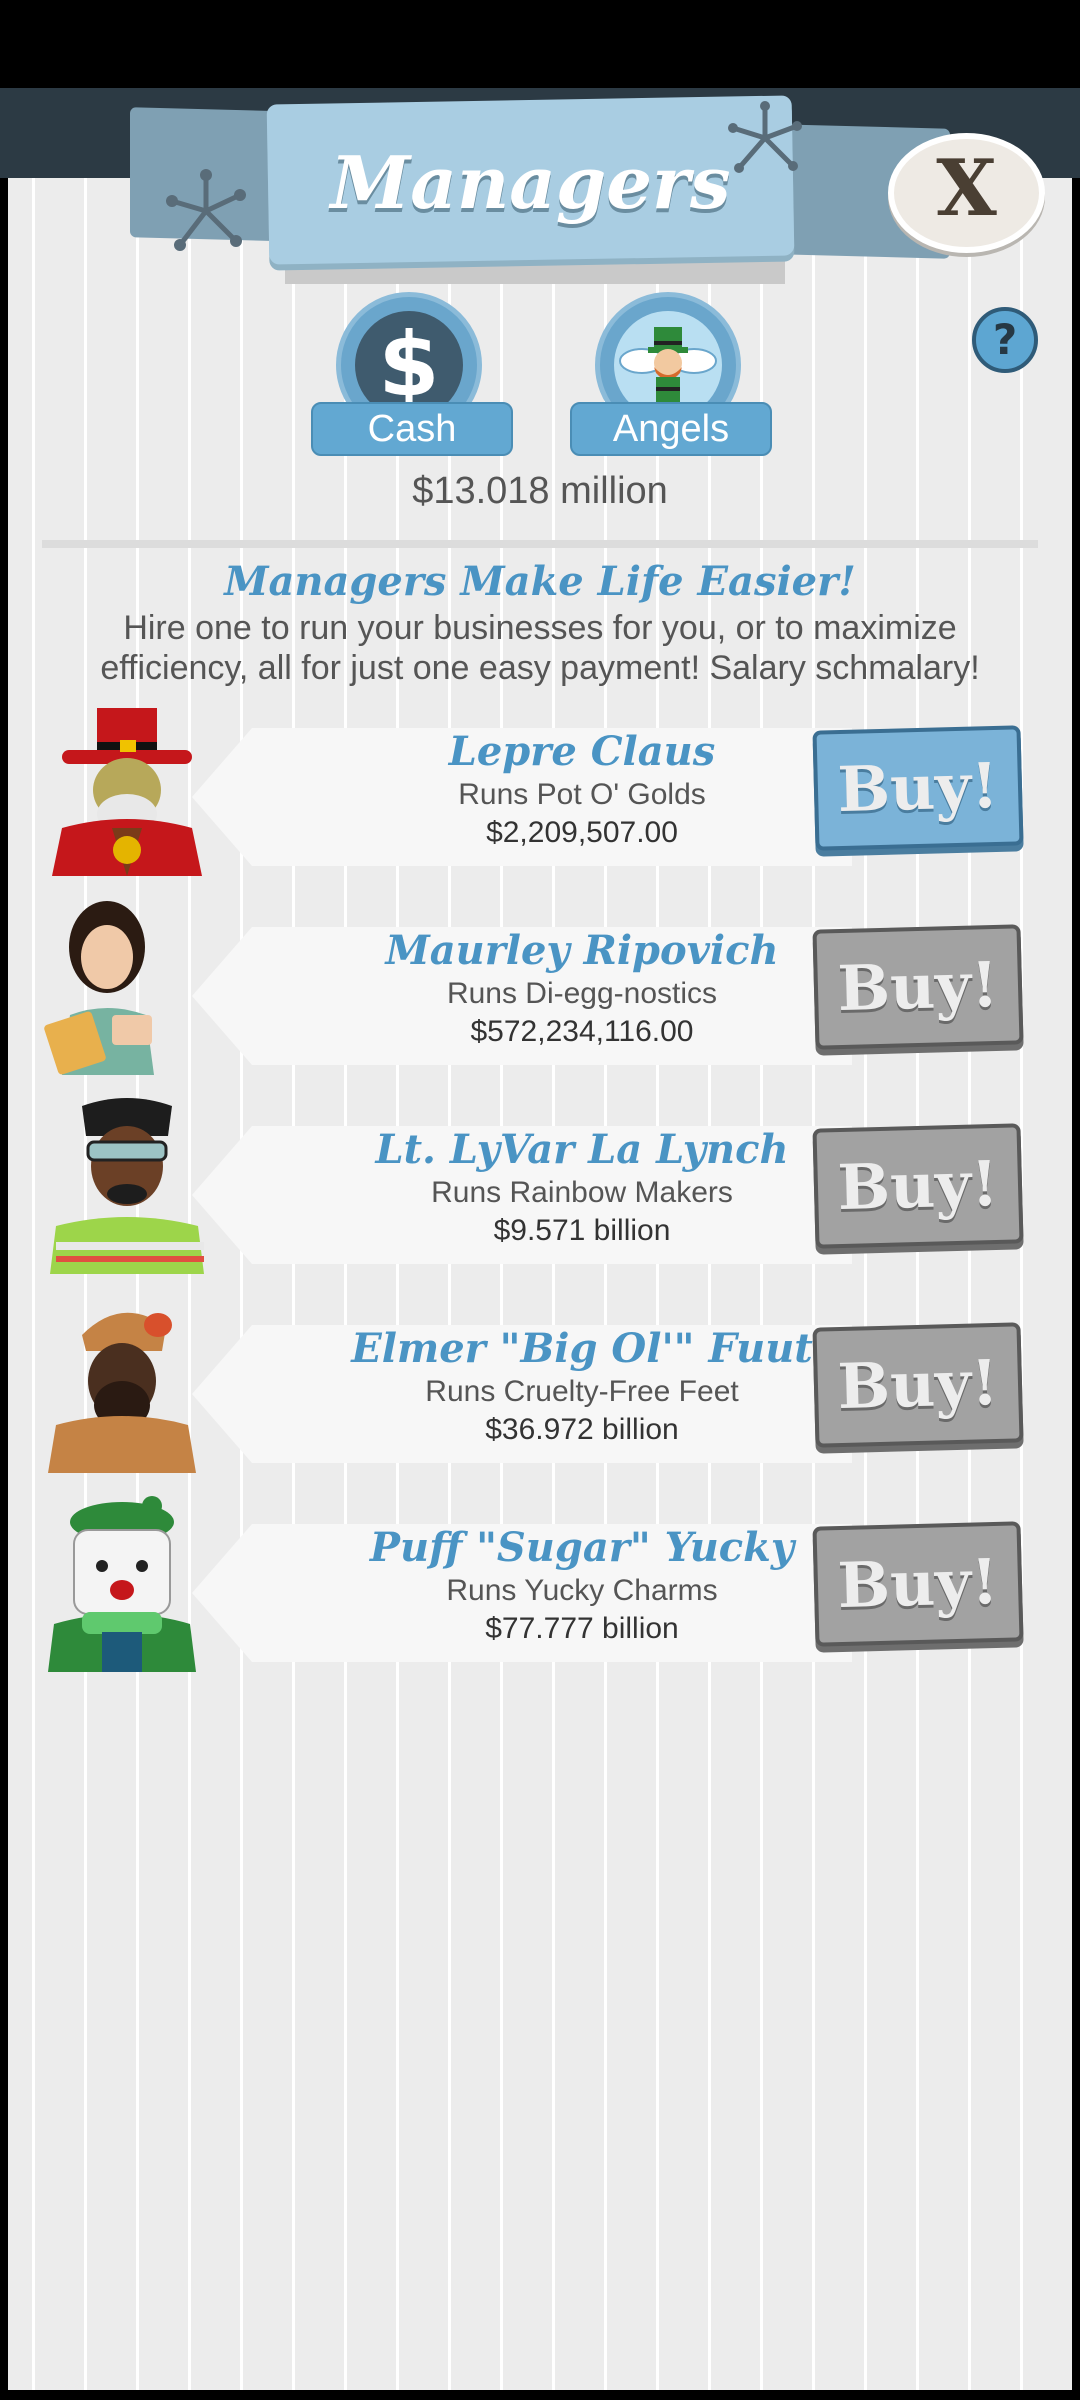  What do you see at coordinates (582, 1192) in the screenshot?
I see `manager-business: Runs Rainbow Makers` at bounding box center [582, 1192].